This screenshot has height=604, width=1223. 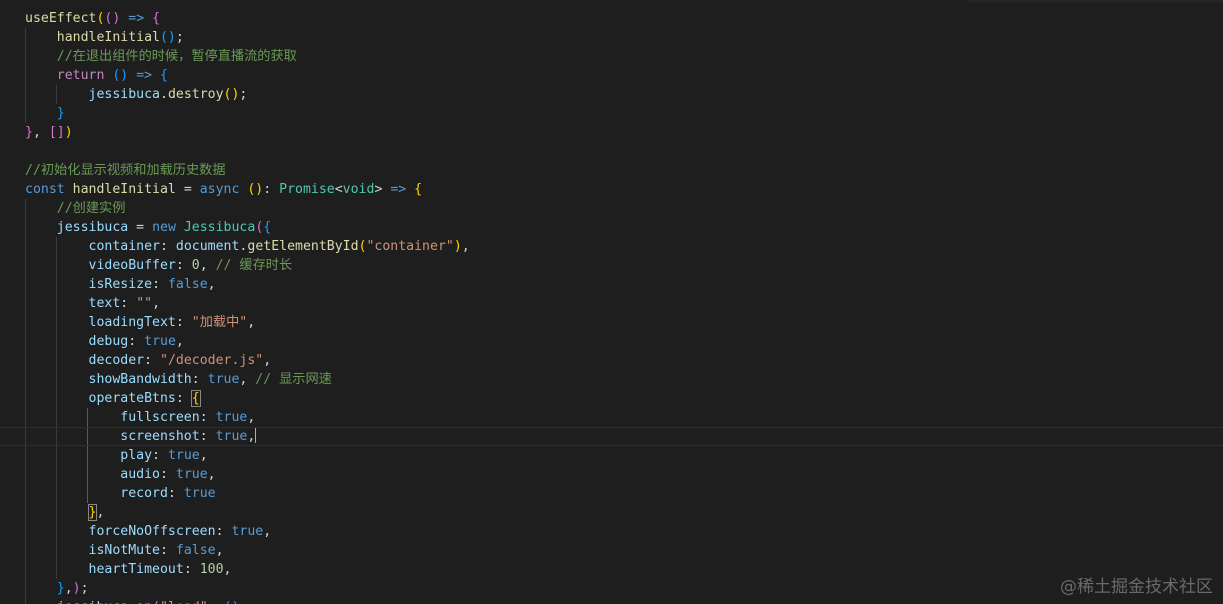 What do you see at coordinates (611, 398) in the screenshot?
I see `code-line: operateBtns: {` at bounding box center [611, 398].